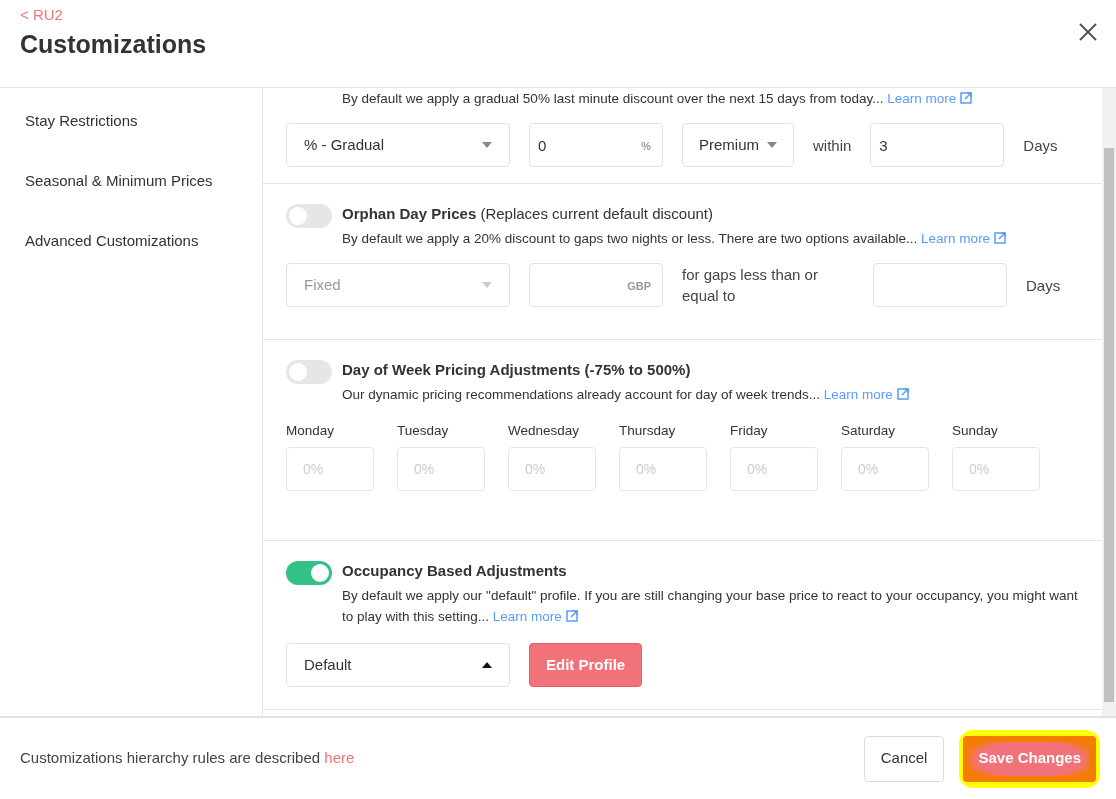 This screenshot has height=799, width=1116. Describe the element at coordinates (398, 145) in the screenshot. I see `select-field: % - Gradual` at that location.